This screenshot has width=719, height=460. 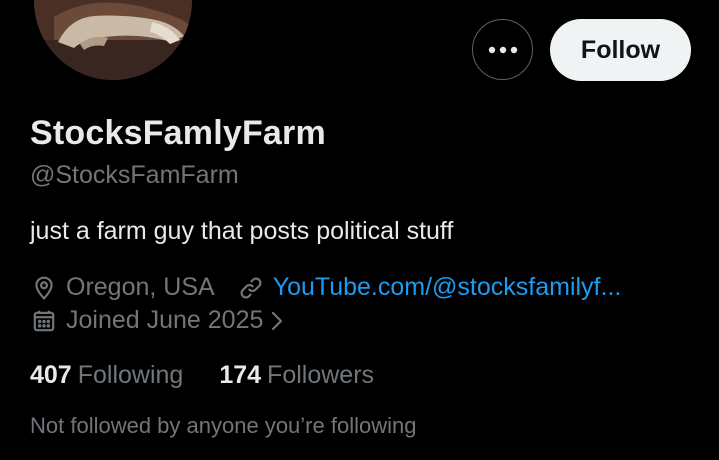 I want to click on joined-date: Joined June 2025, so click(x=165, y=320).